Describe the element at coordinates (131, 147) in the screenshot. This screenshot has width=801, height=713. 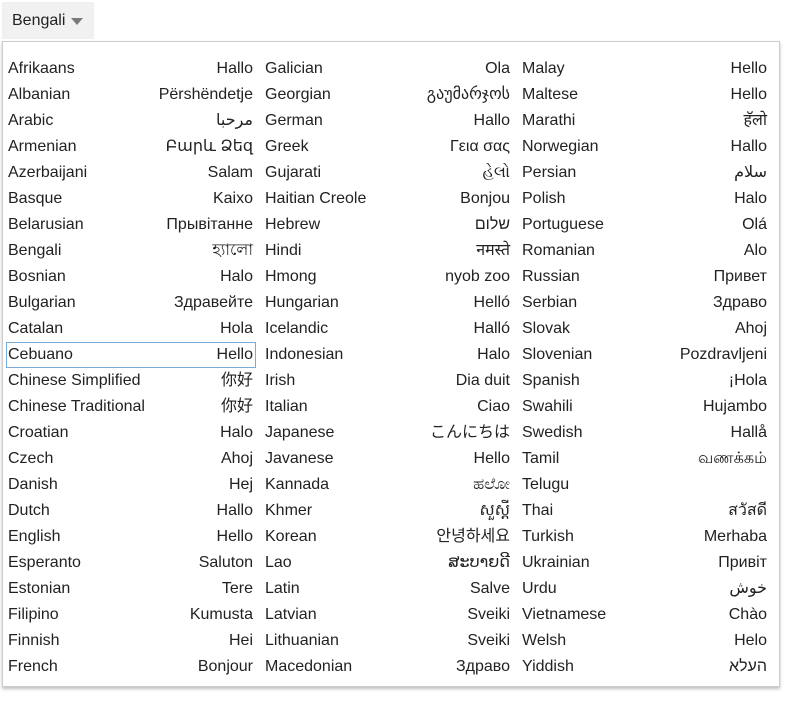
I see `language-option: Armenian Բարև Ձեզ` at that location.